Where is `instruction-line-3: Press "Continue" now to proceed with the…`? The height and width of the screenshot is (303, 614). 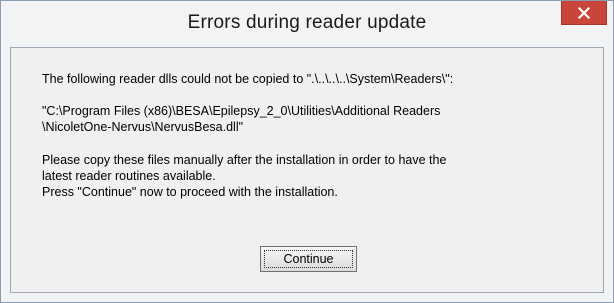
instruction-line-3: Press "Continue" now to proceed with the… is located at coordinates (190, 192).